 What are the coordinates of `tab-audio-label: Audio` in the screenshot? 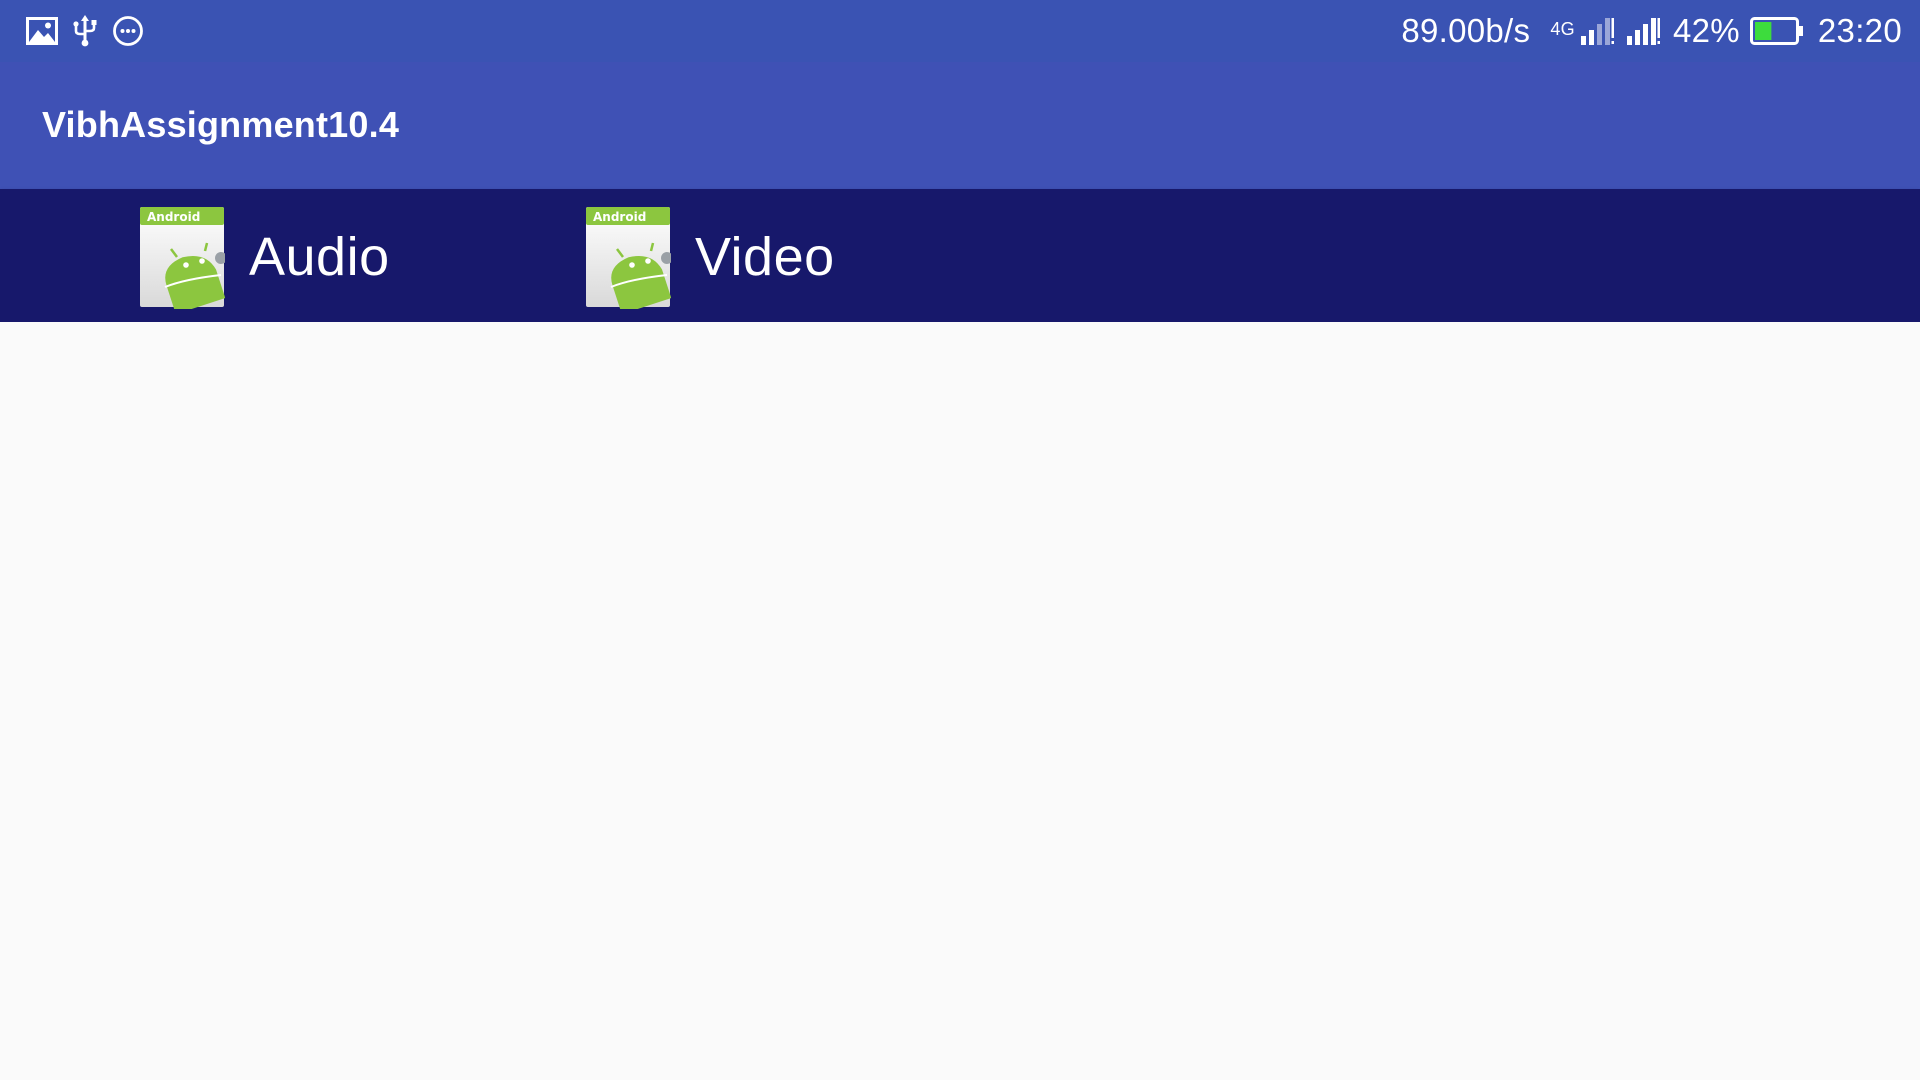 It's located at (319, 257).